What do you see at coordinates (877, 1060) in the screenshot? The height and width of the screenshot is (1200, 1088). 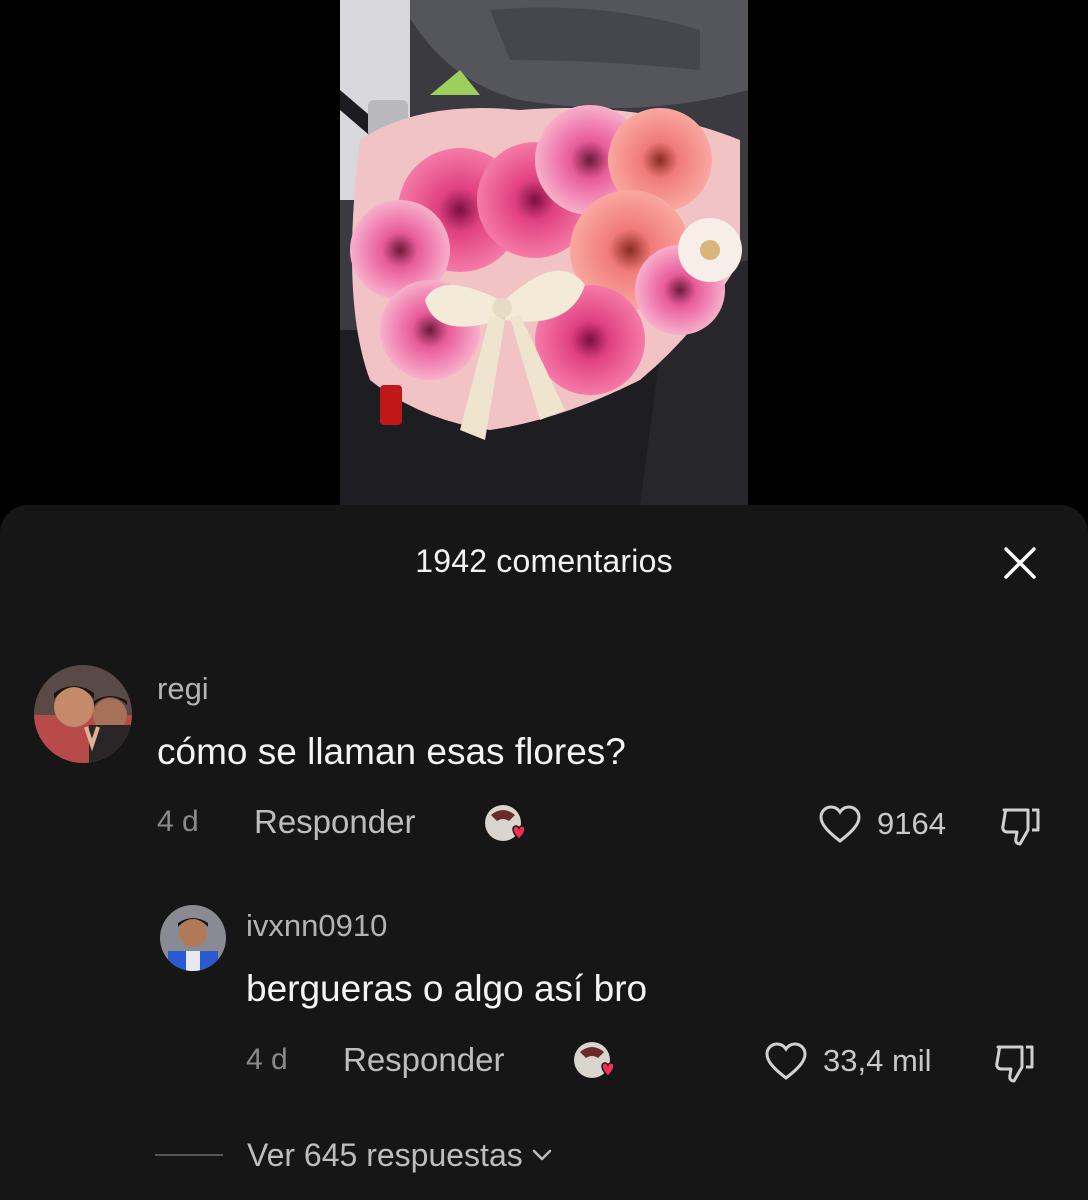 I see `like-count: 33,4 mil` at bounding box center [877, 1060].